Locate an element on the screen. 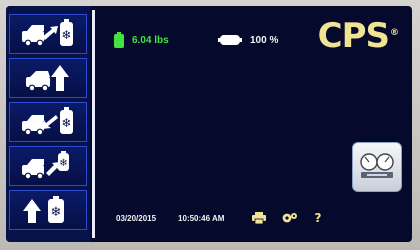 This screenshot has height=250, width=420. recover-refrigerant-icon: ❄ is located at coordinates (47, 33).